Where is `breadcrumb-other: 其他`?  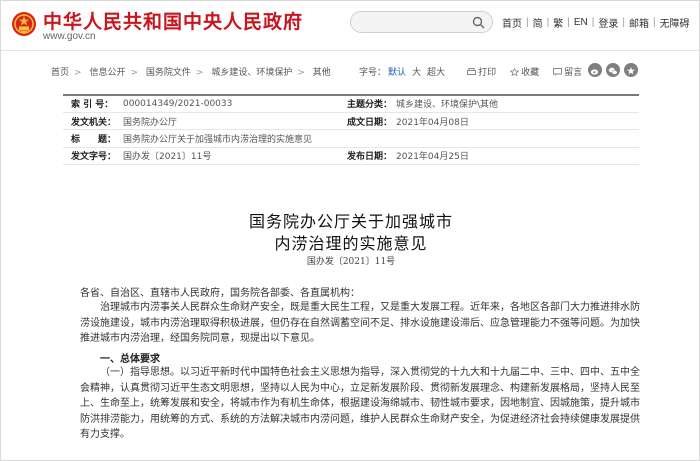
breadcrumb-other: 其他 is located at coordinates (322, 73).